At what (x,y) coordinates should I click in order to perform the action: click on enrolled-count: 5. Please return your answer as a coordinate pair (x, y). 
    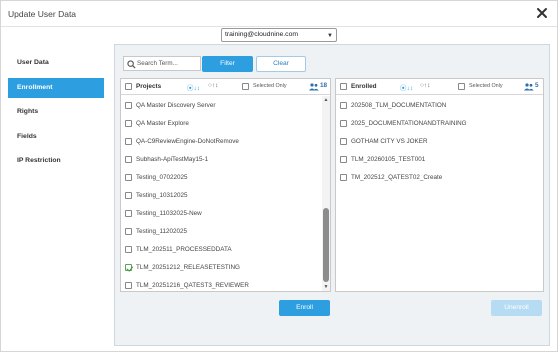
    Looking at the image, I should click on (537, 85).